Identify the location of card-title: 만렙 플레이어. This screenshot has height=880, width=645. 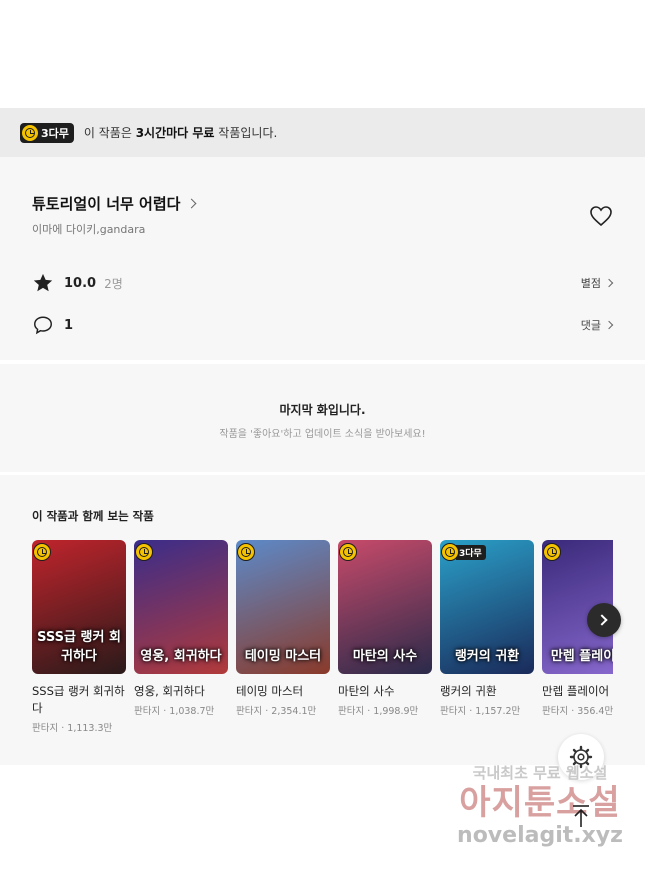
(576, 691).